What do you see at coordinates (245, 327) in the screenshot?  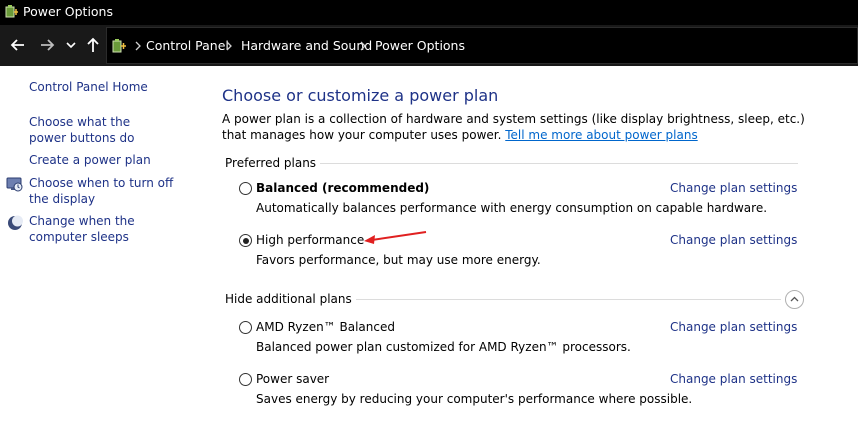 I see `plan-radio-amd-ryzen-balanced` at bounding box center [245, 327].